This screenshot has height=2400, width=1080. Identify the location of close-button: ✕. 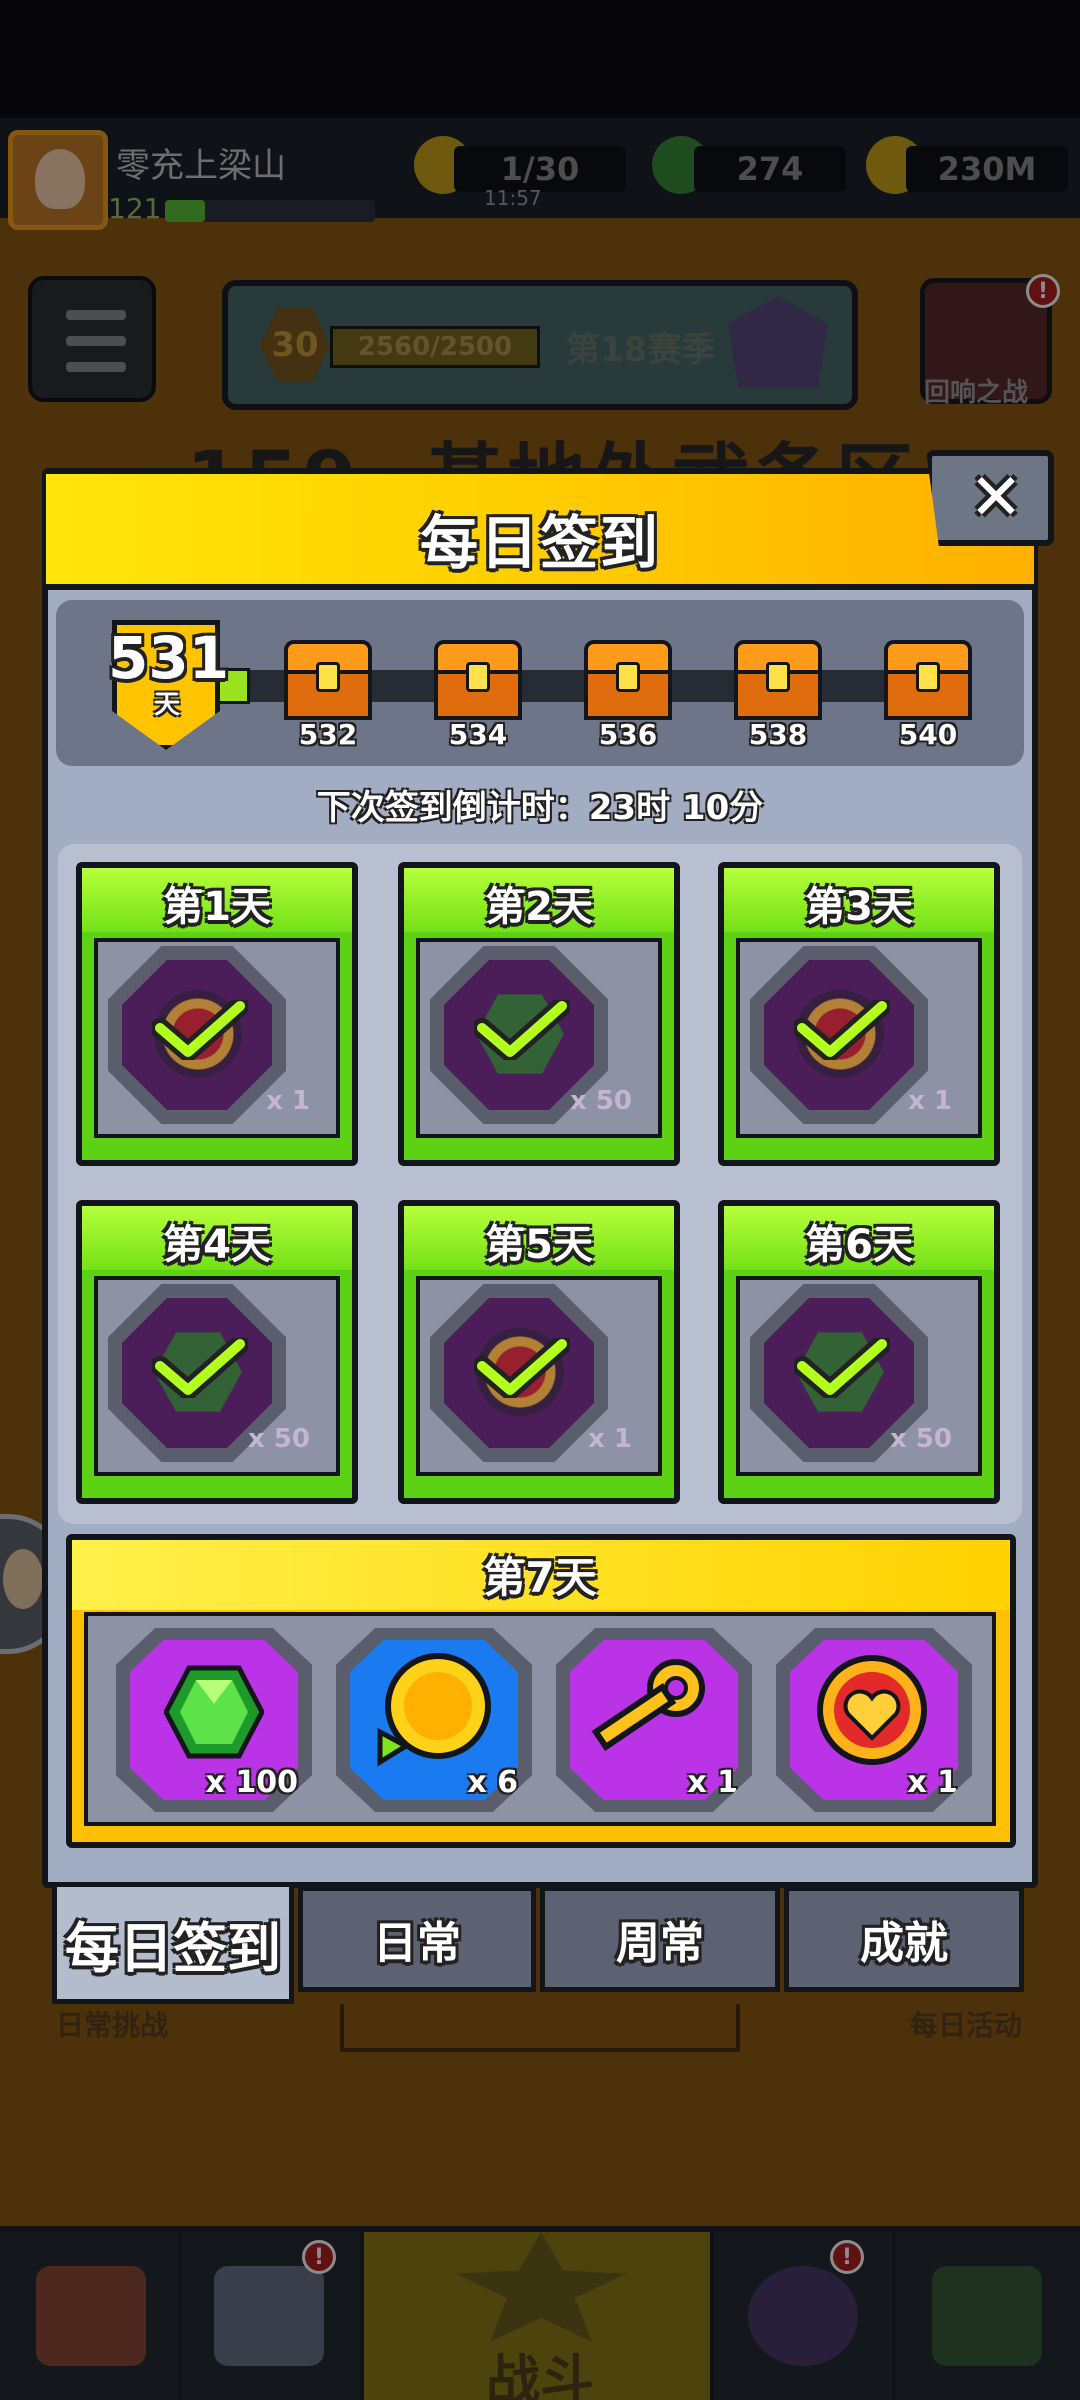
(990, 498).